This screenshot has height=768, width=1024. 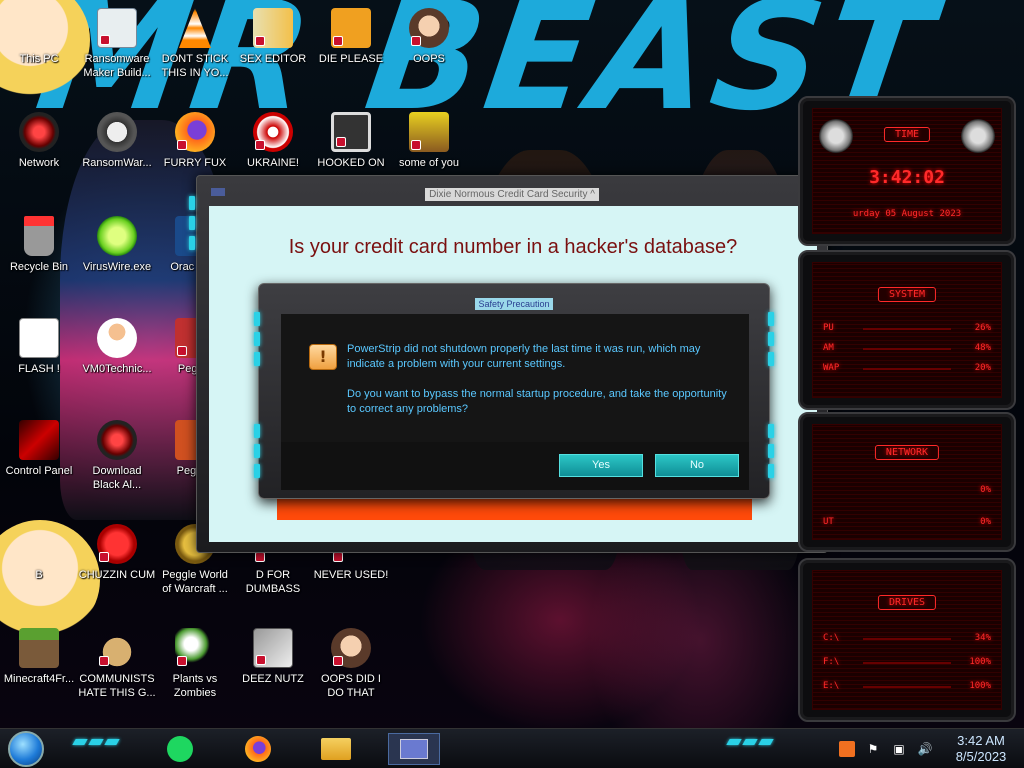 What do you see at coordinates (351, 132) in the screenshot?
I see `hooked-app-icon` at bounding box center [351, 132].